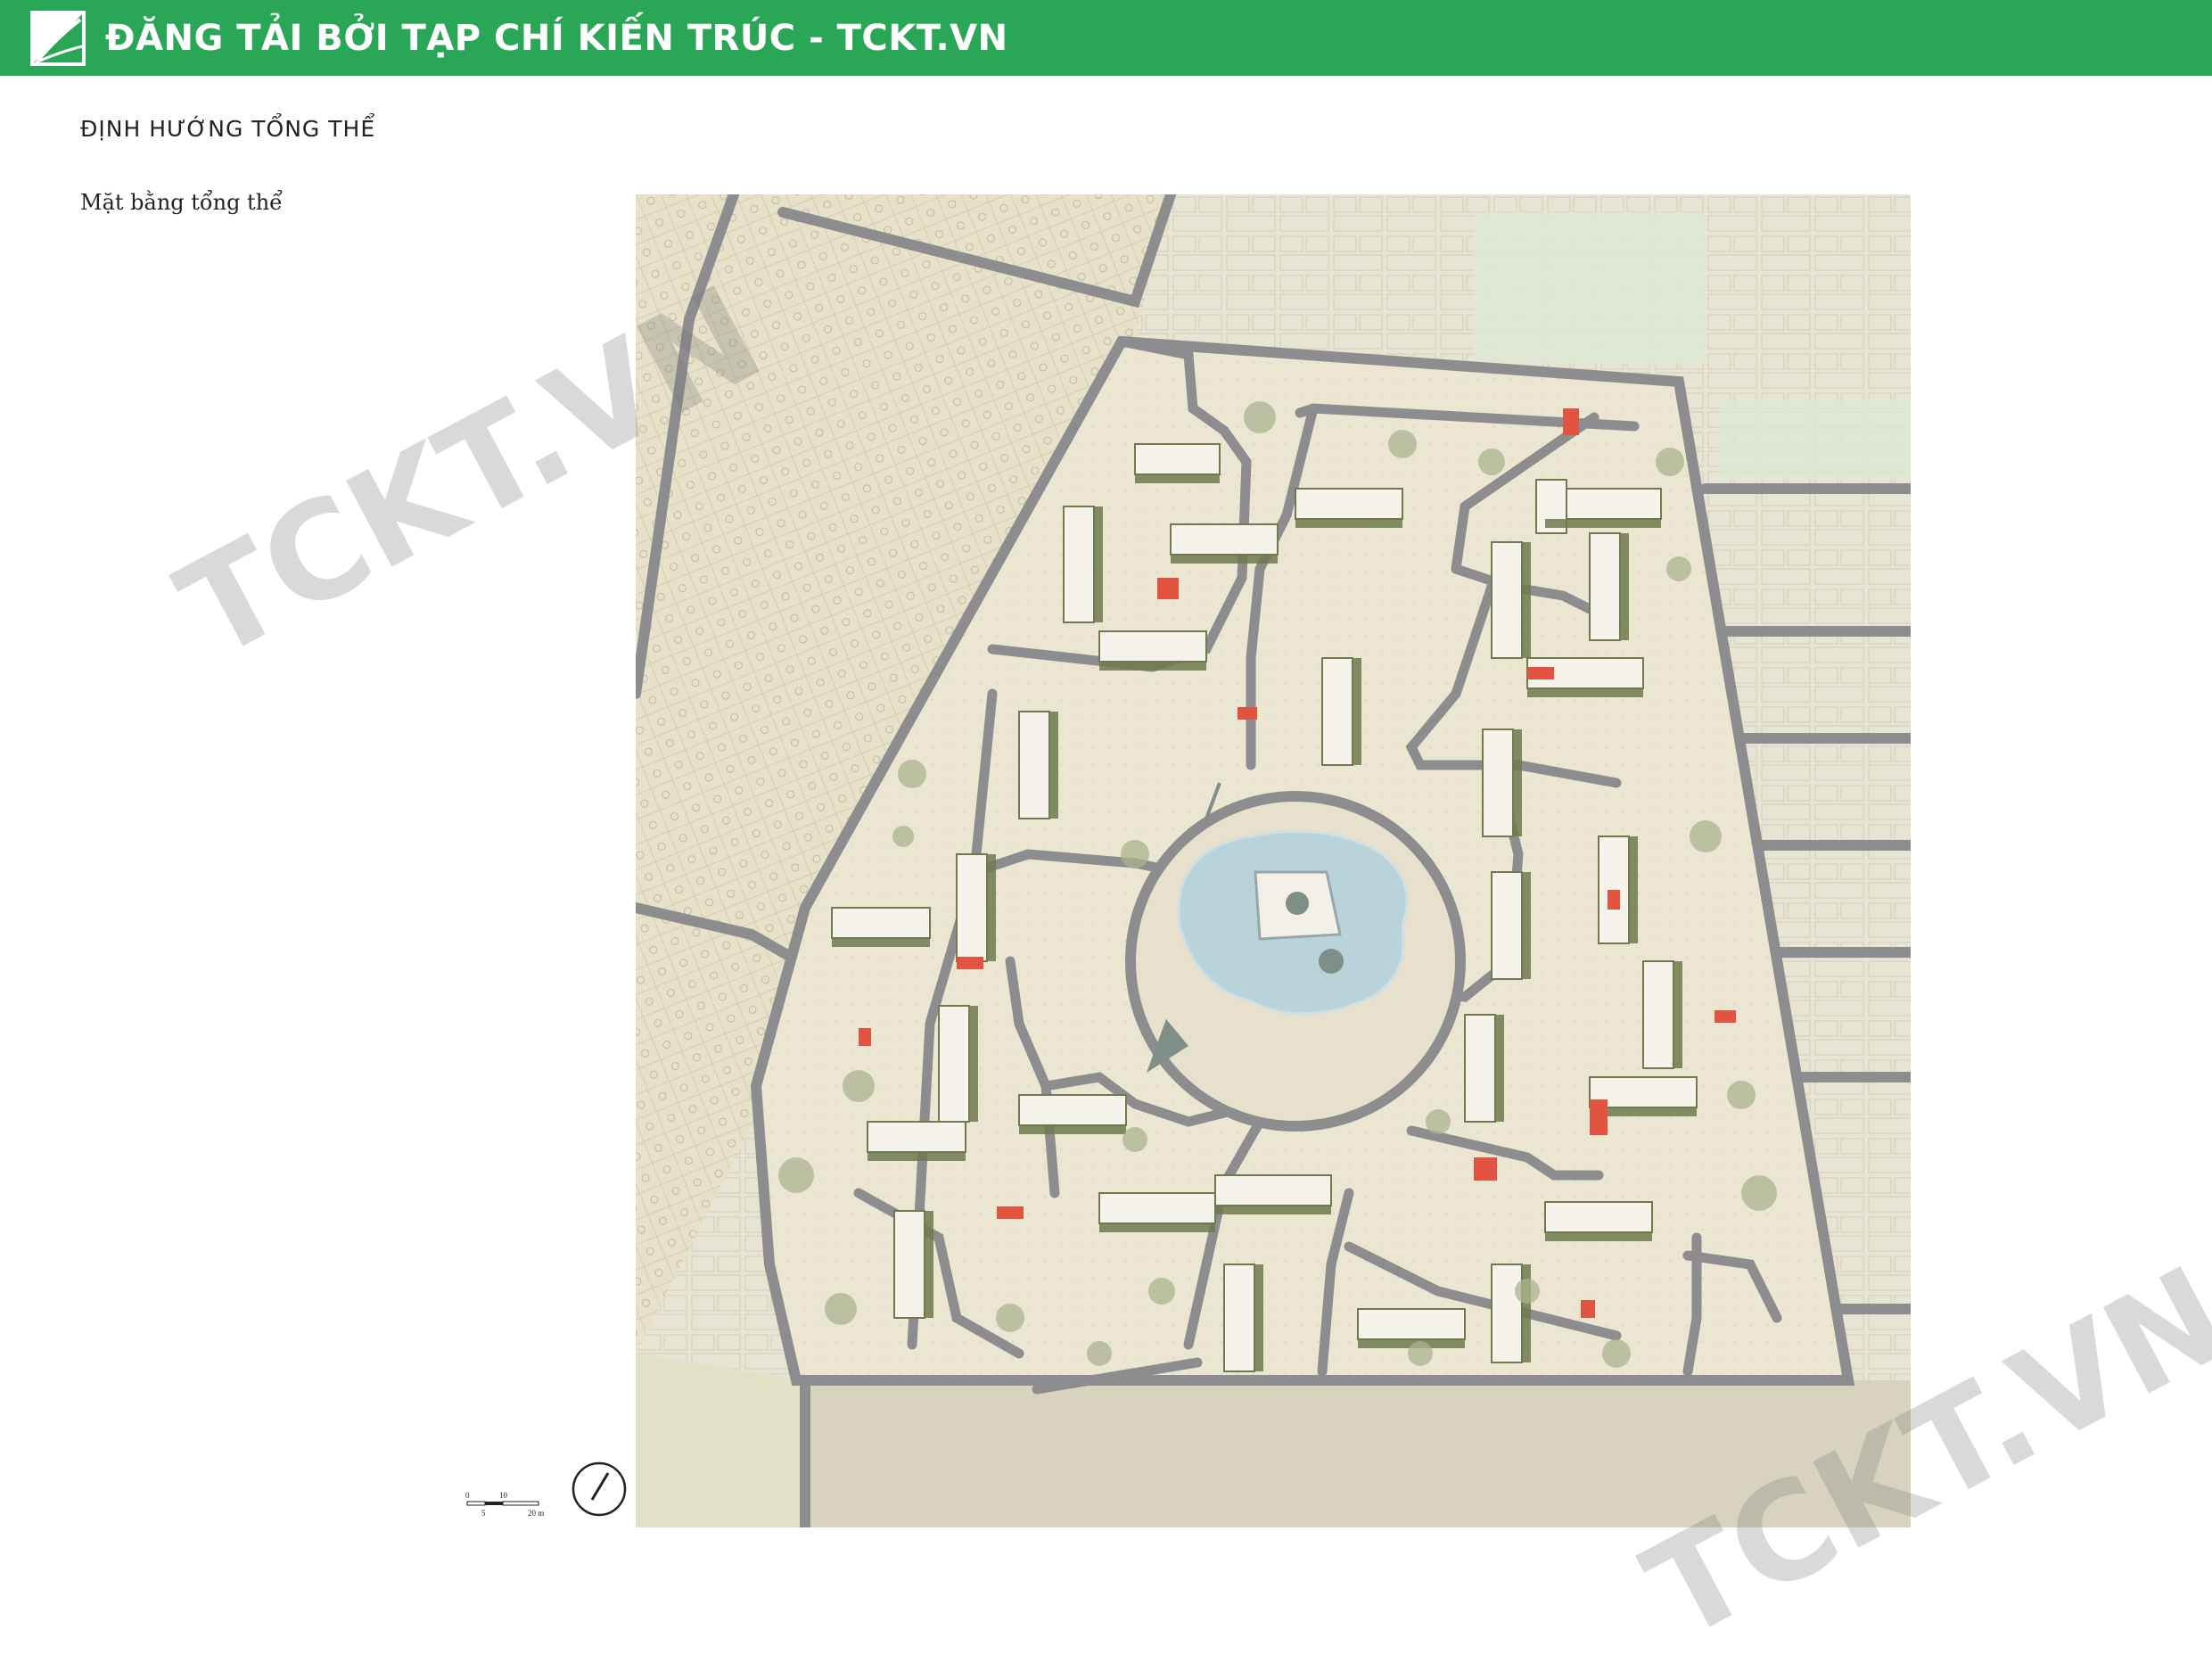 The height and width of the screenshot is (1671, 2212). I want to click on scale-bar: 0 5 10 20 m, so click(504, 1504).